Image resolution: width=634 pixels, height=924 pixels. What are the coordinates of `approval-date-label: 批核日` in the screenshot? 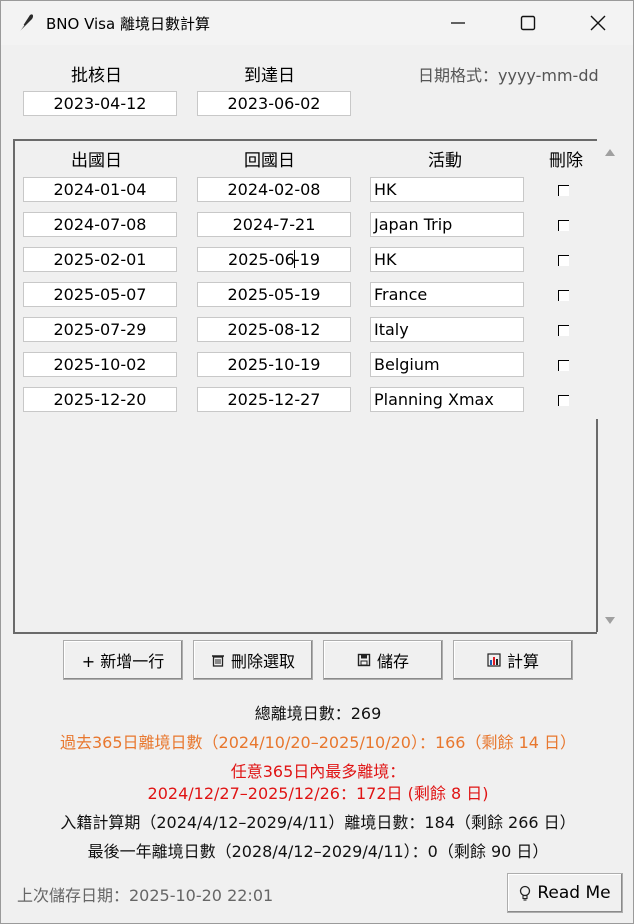 It's located at (96, 76).